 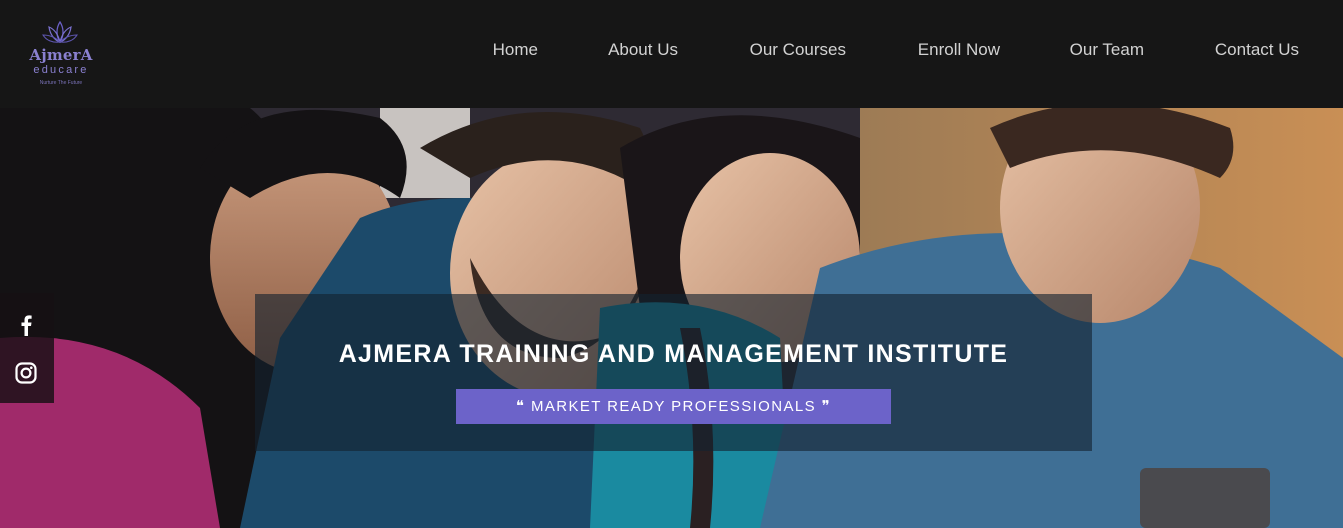 I want to click on instagram-link, so click(x=27, y=371).